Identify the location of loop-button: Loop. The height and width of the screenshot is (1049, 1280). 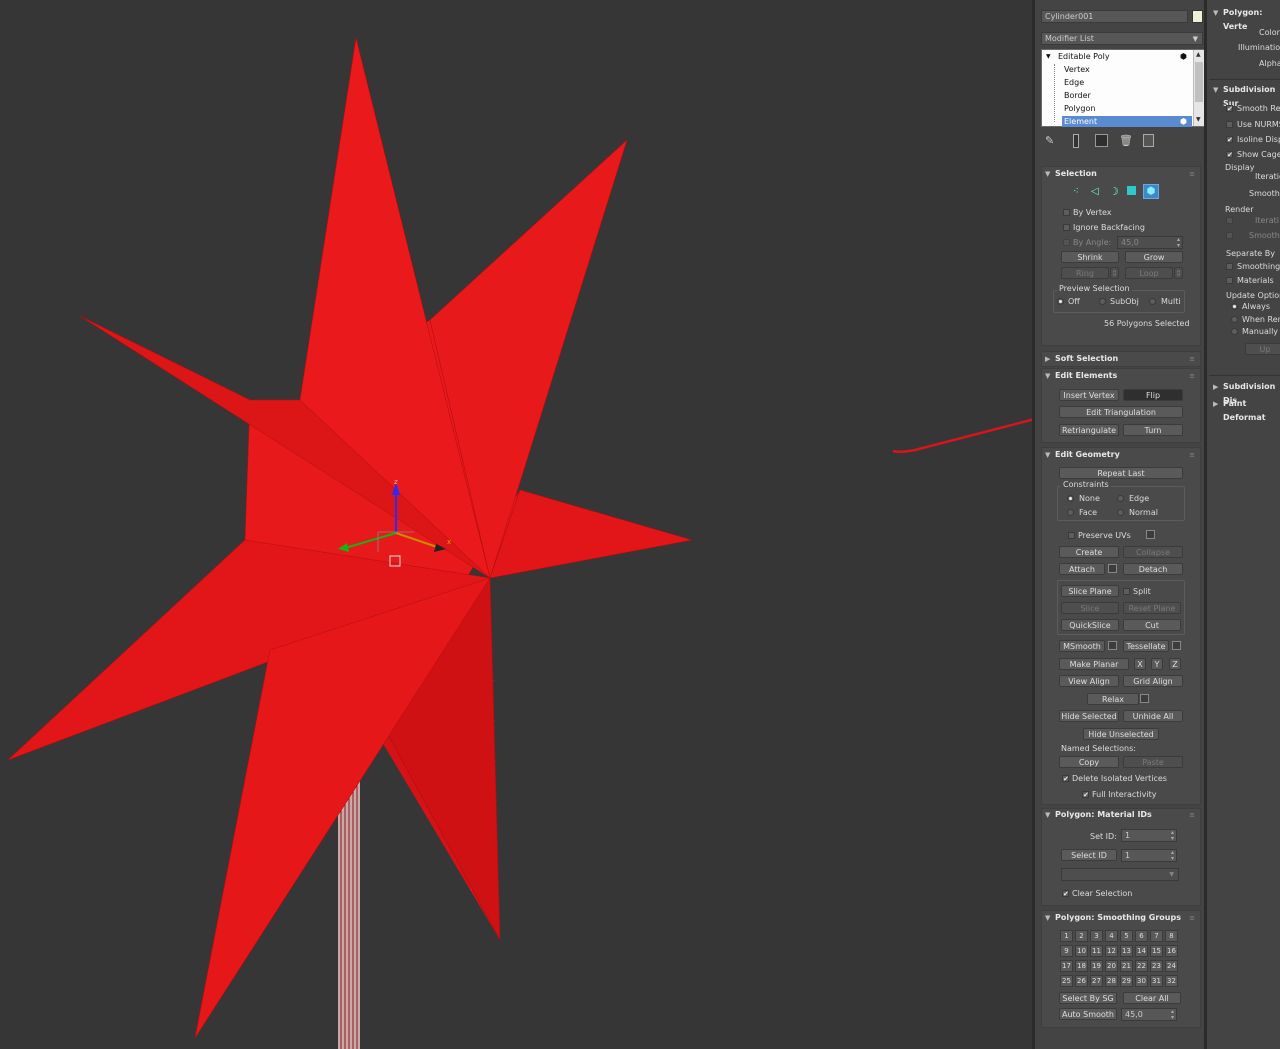
(1149, 273).